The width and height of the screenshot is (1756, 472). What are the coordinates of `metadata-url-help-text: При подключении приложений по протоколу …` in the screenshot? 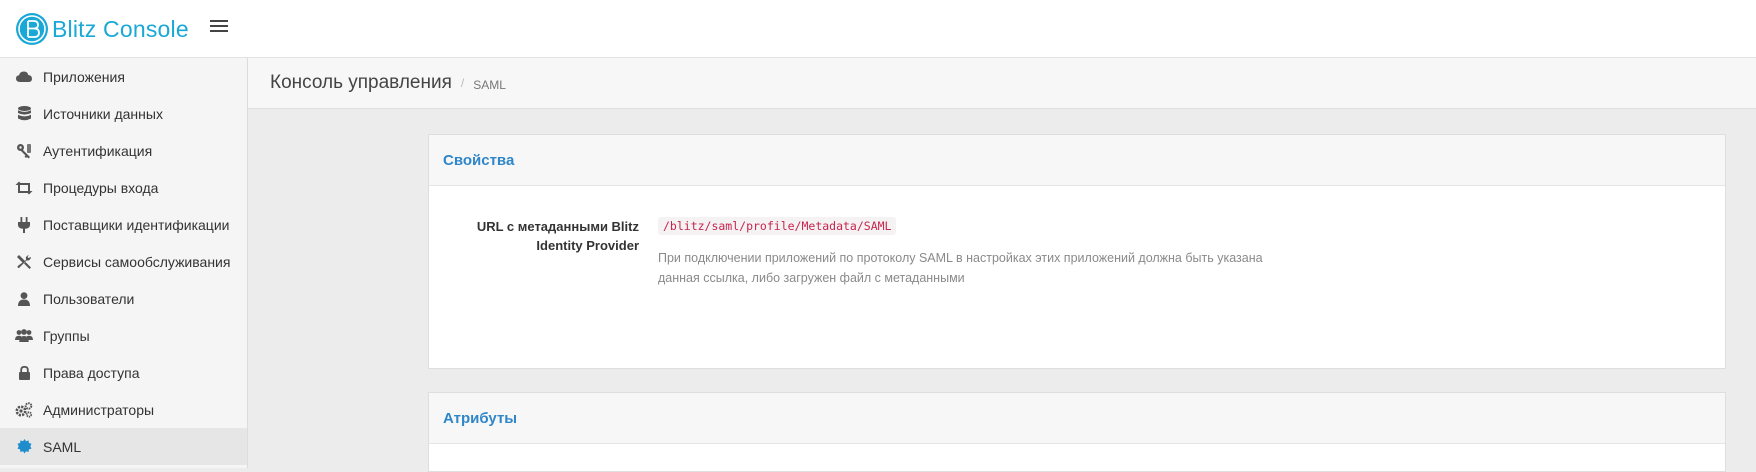 It's located at (960, 268).